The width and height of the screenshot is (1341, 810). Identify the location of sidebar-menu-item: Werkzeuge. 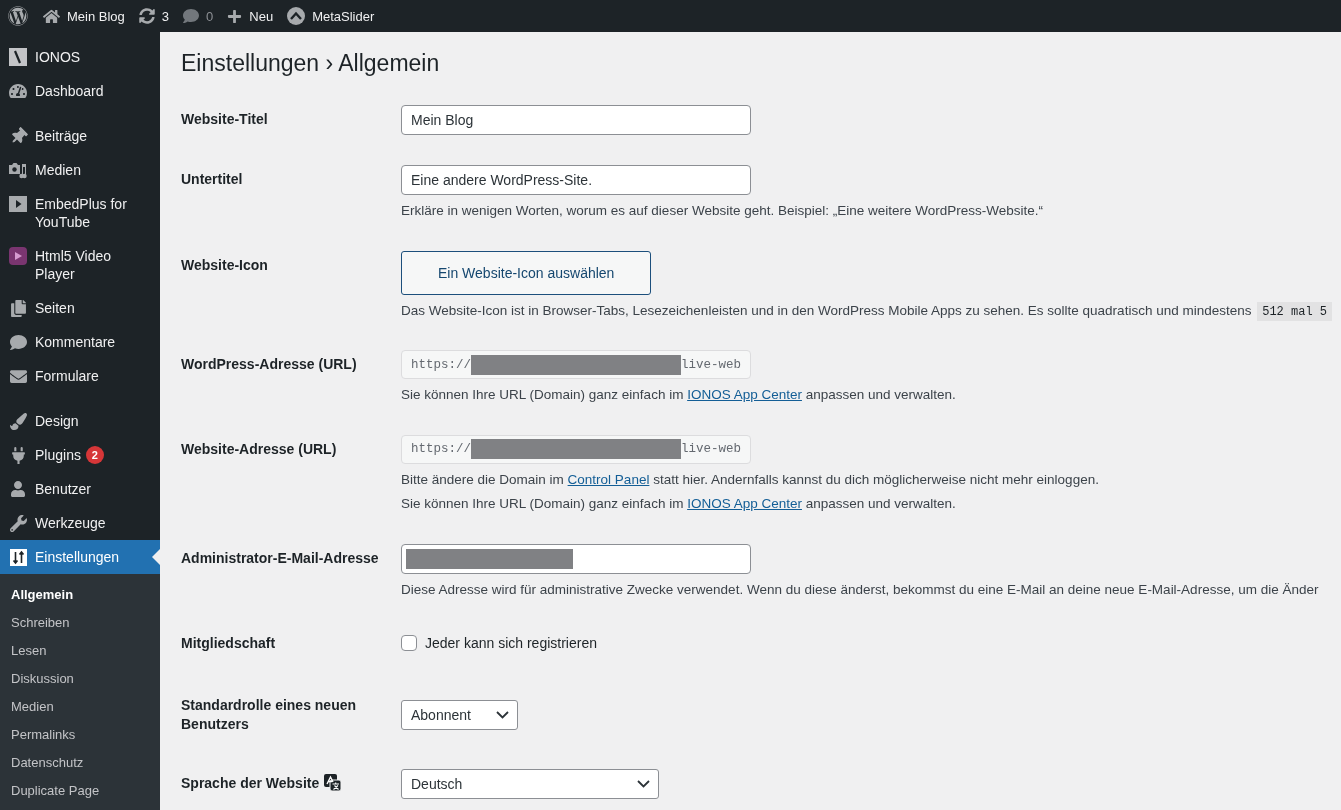
(80, 523).